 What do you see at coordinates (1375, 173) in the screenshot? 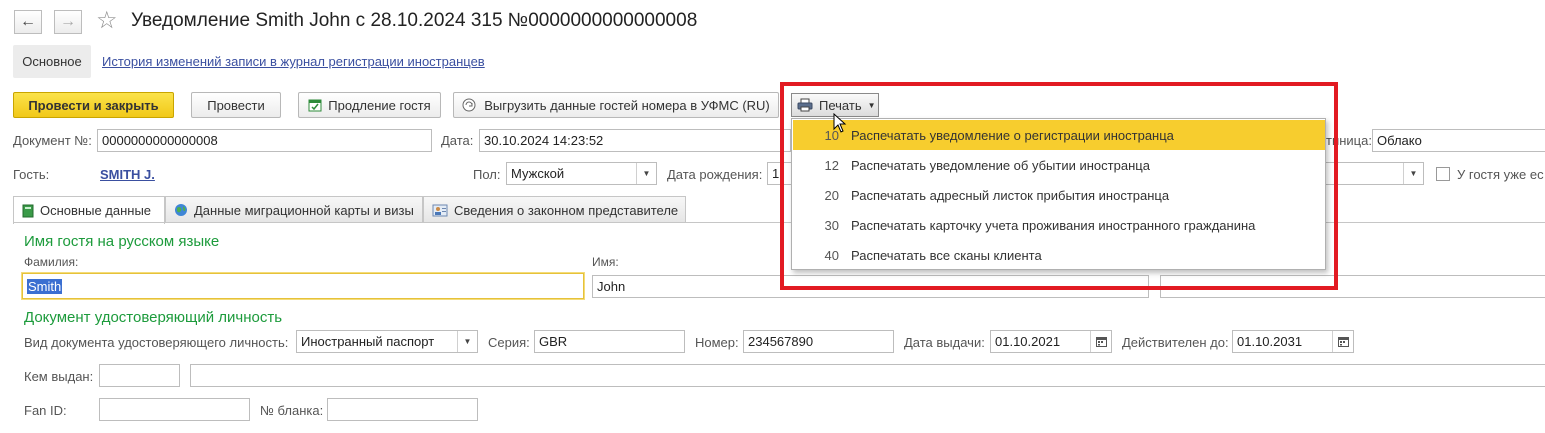
I see `extra-select: ▼` at bounding box center [1375, 173].